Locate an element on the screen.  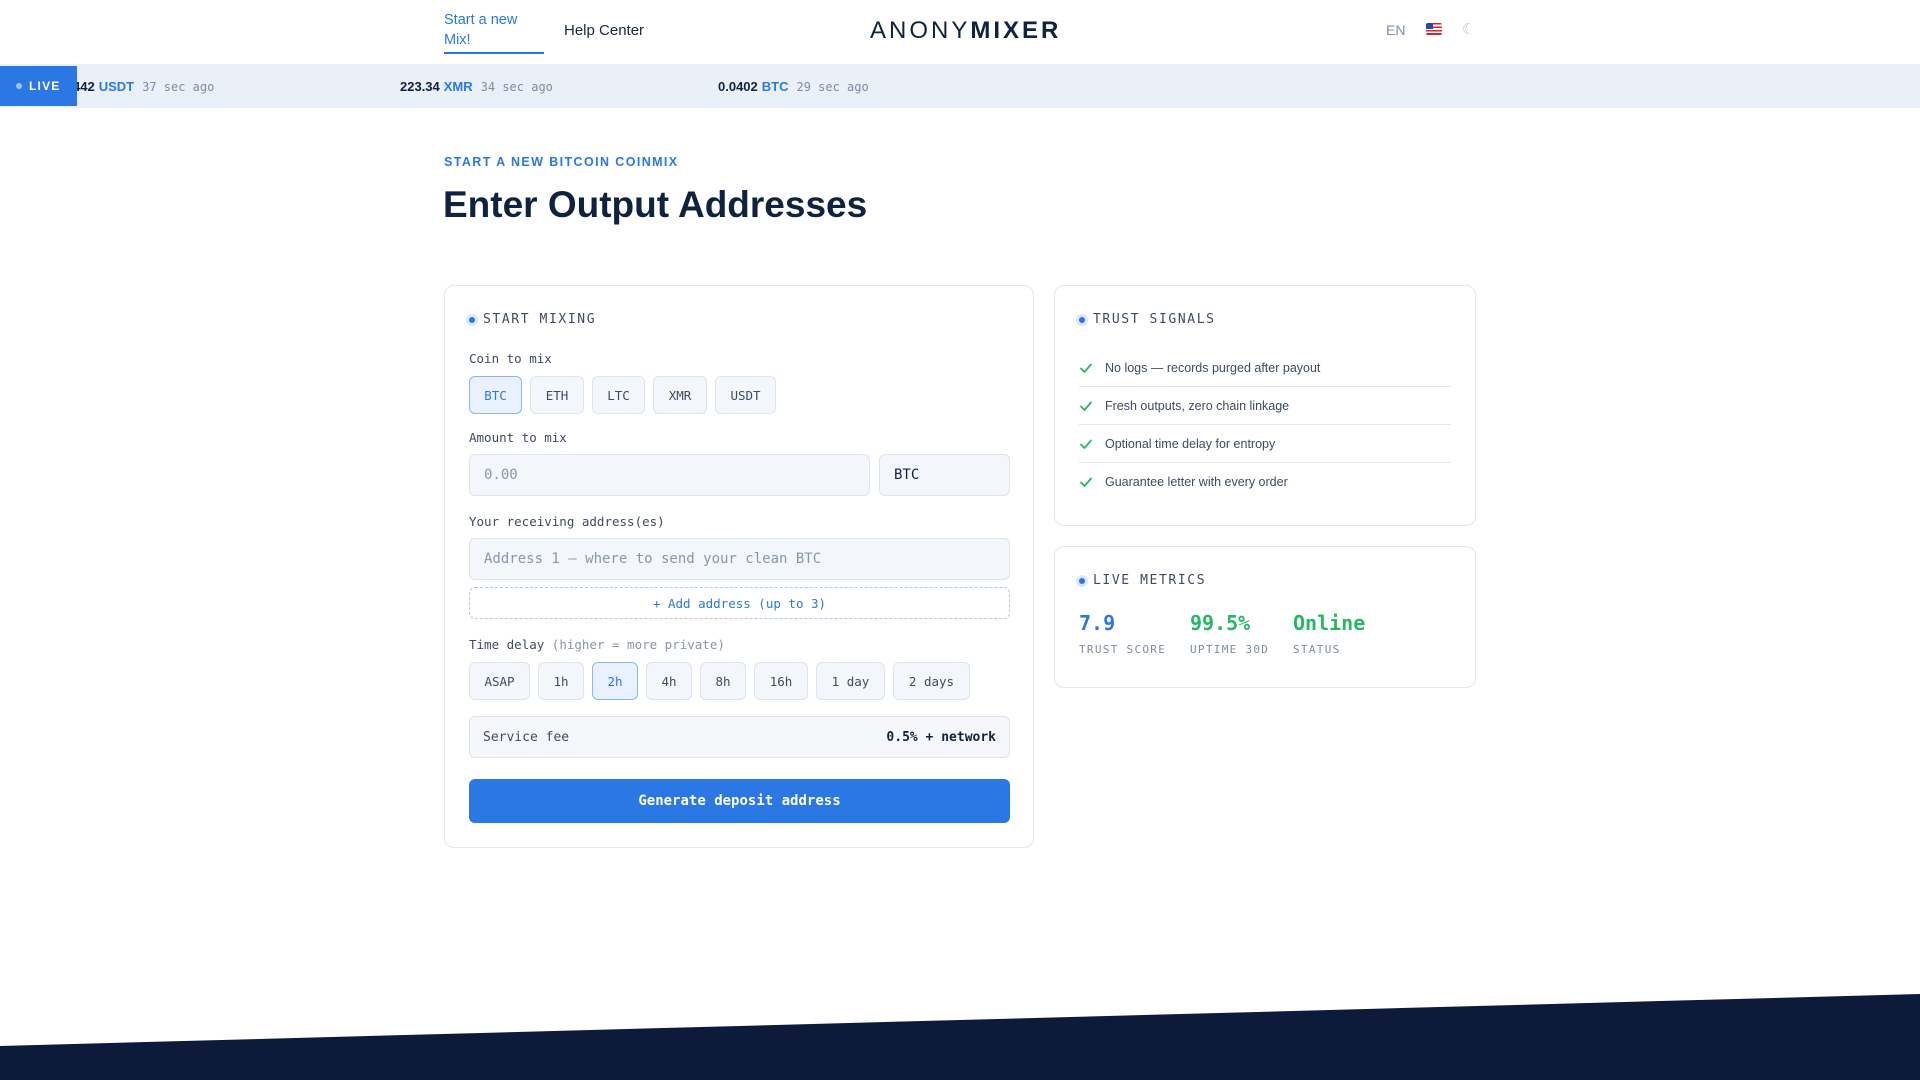
card-title: TRUST SIGNALS is located at coordinates (1147, 319).